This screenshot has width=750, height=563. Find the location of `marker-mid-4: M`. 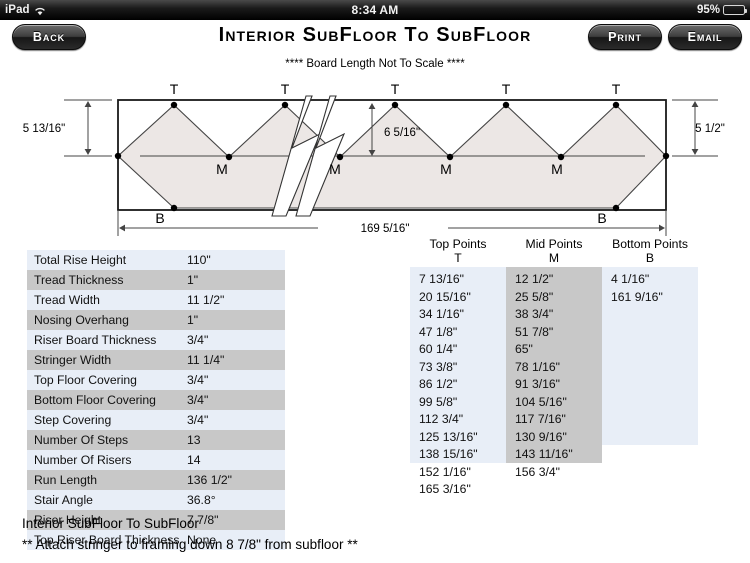

marker-mid-4: M is located at coordinates (557, 169).